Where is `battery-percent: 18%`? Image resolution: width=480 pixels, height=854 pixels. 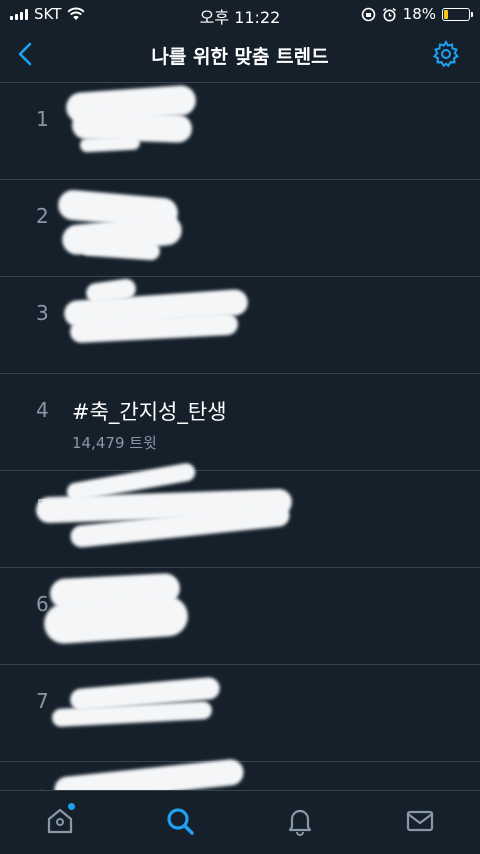
battery-percent: 18% is located at coordinates (419, 14).